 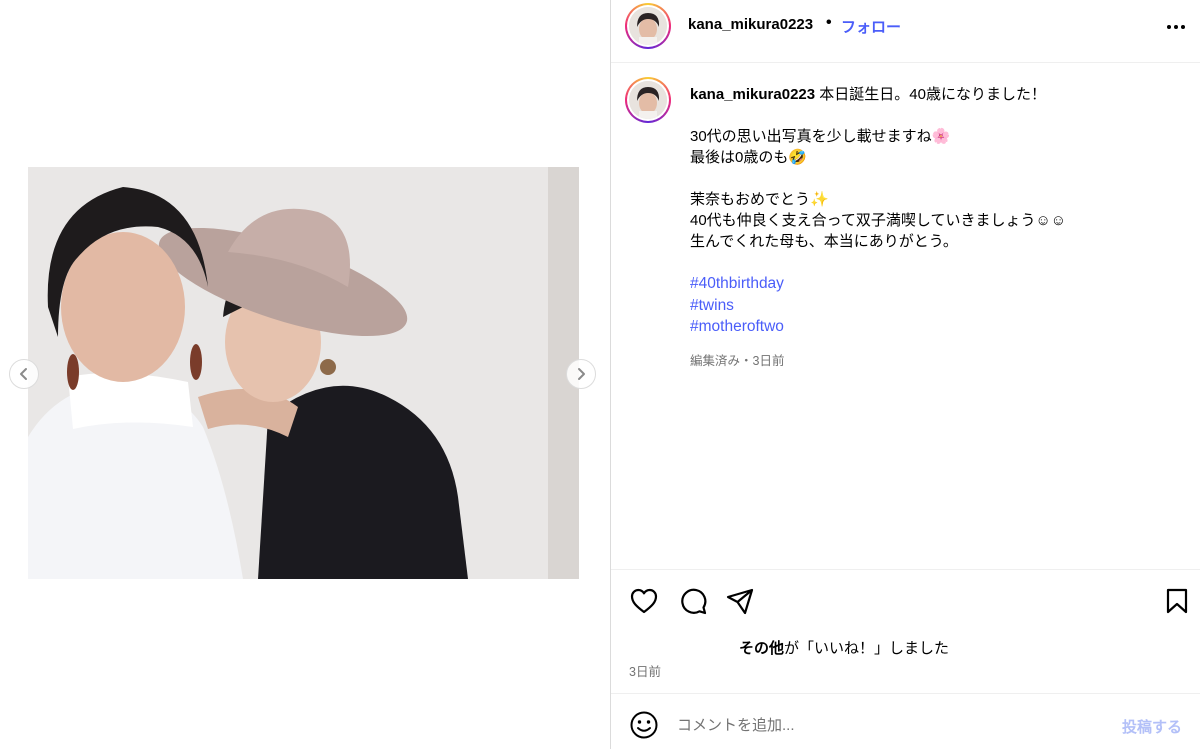 I want to click on caption-username: kana_mikura0223, so click(x=752, y=94).